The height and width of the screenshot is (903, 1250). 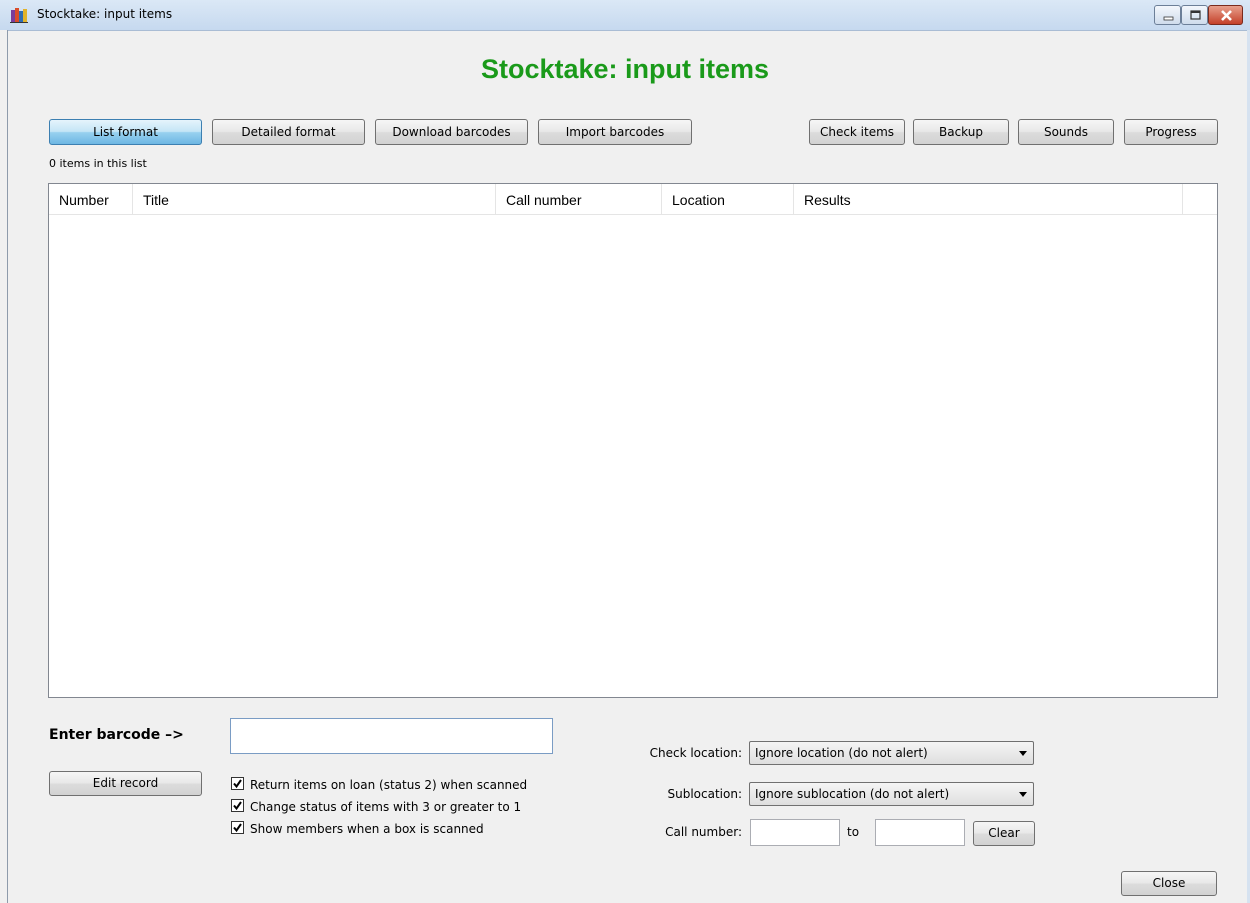 What do you see at coordinates (625, 15) in the screenshot?
I see `window-titlebar: Stocktake: input items` at bounding box center [625, 15].